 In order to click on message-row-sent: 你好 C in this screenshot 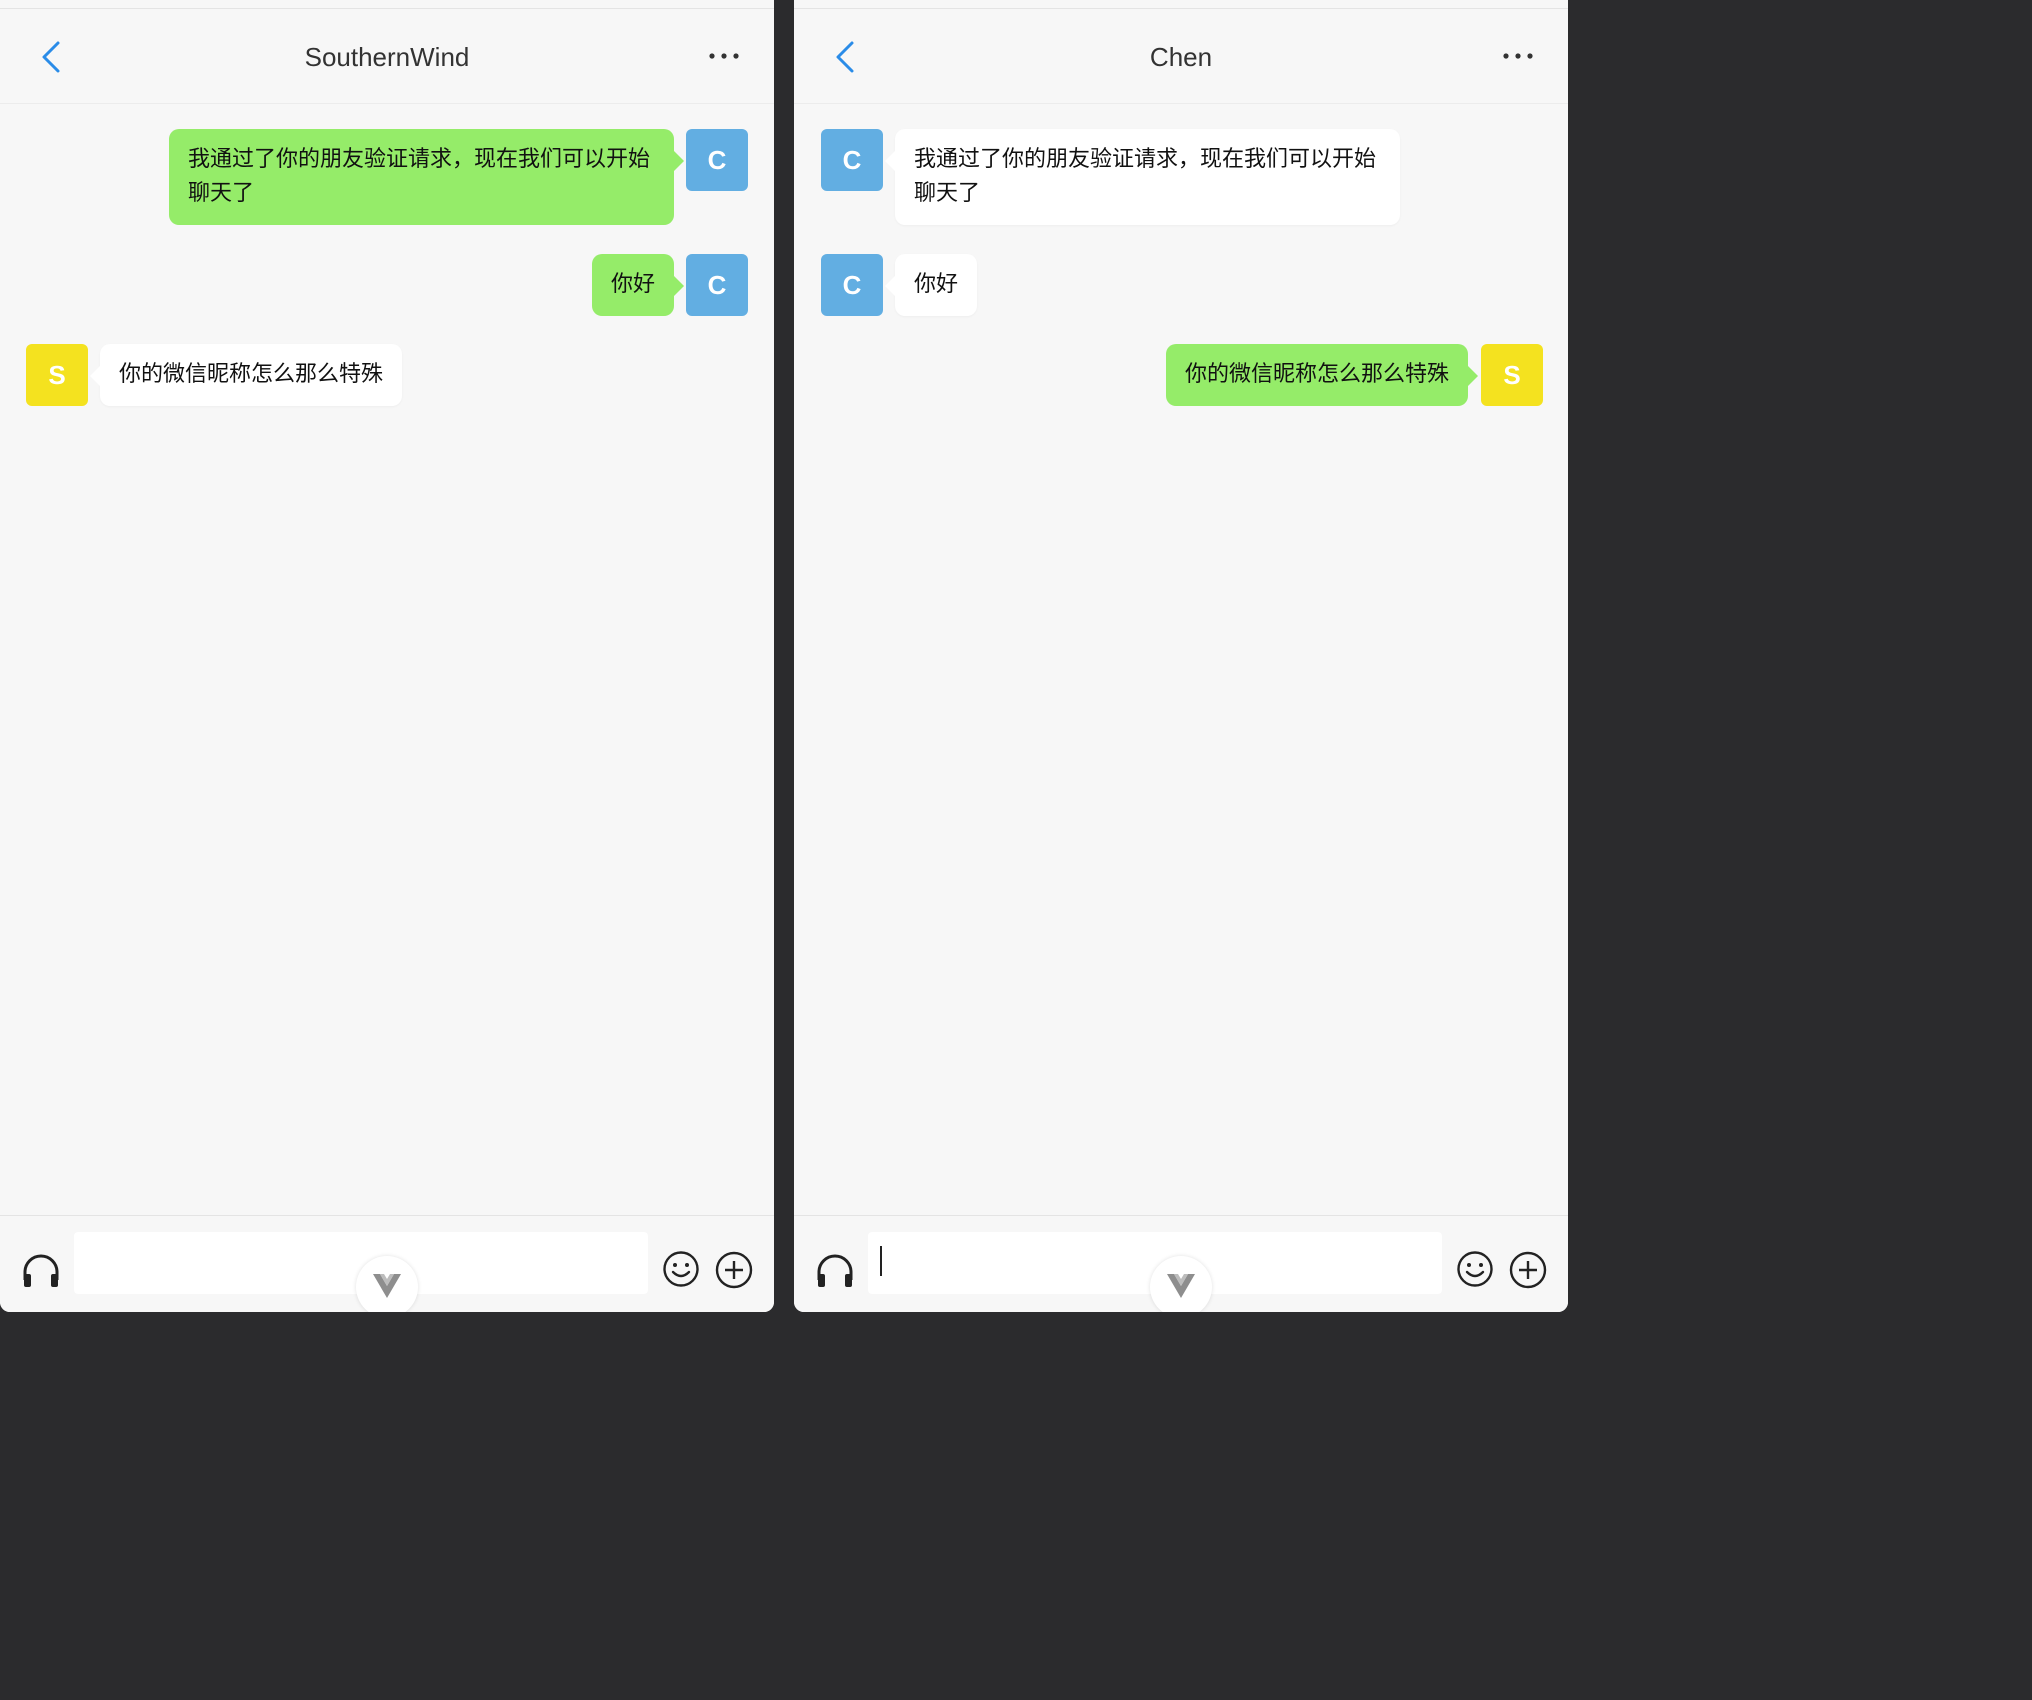, I will do `click(387, 287)`.